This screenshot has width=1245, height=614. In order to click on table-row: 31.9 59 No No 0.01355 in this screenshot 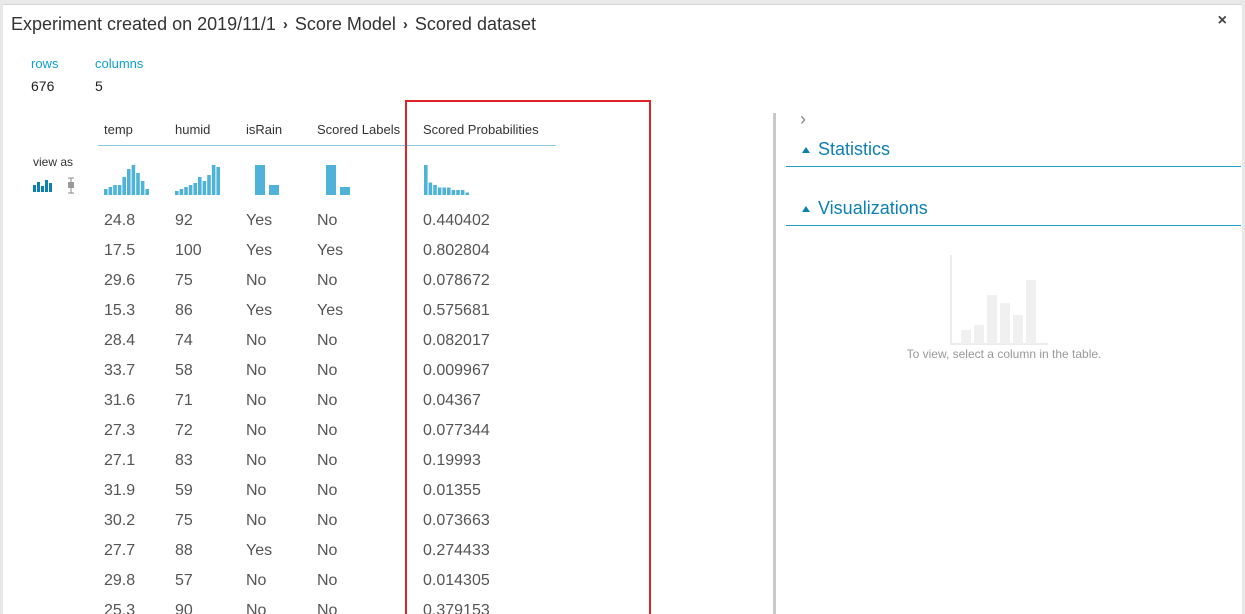, I will do `click(327, 494)`.